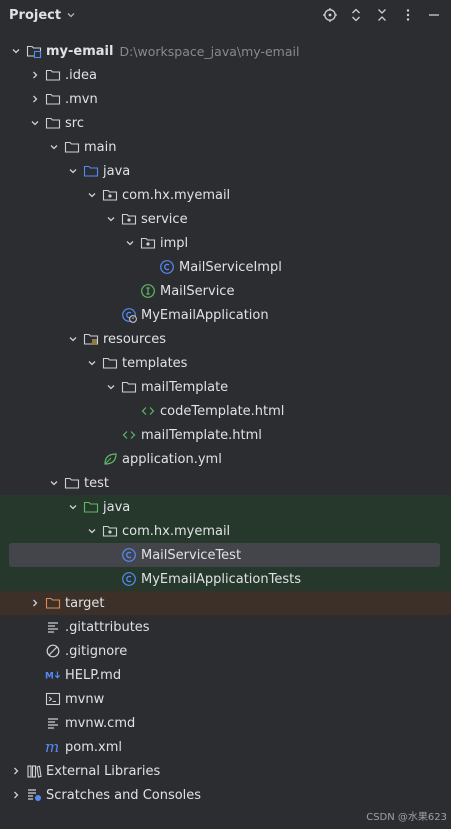  Describe the element at coordinates (225, 459) in the screenshot. I see `tree-row-application-yml: application.yml` at that location.